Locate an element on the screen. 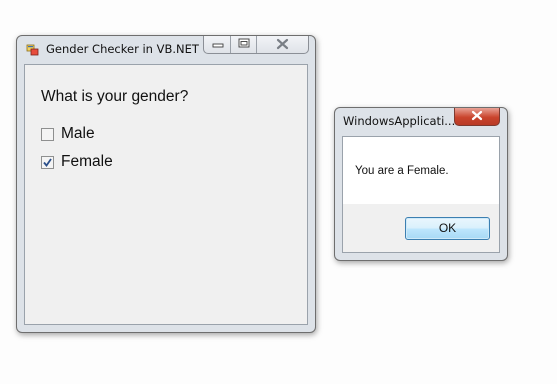  message-box: WindowsApplicati... You are a Female. OK is located at coordinates (421, 184).